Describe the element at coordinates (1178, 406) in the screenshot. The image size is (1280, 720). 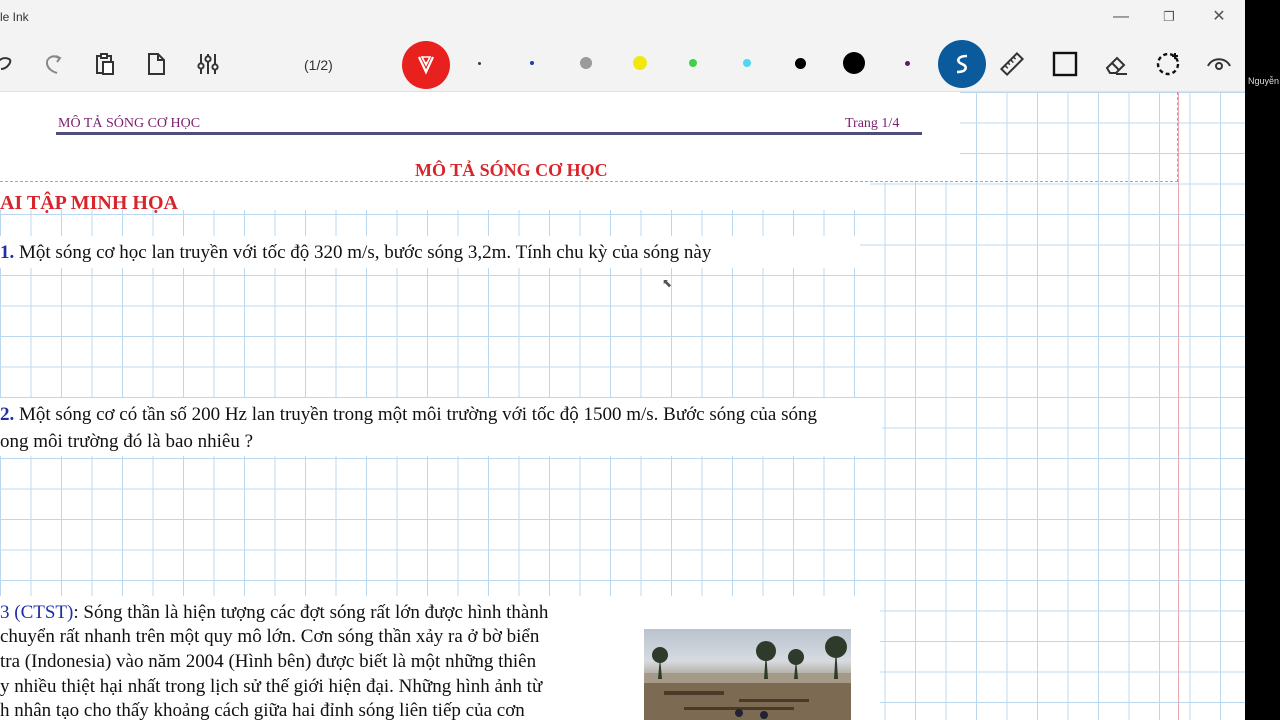
I see `margin-line` at that location.